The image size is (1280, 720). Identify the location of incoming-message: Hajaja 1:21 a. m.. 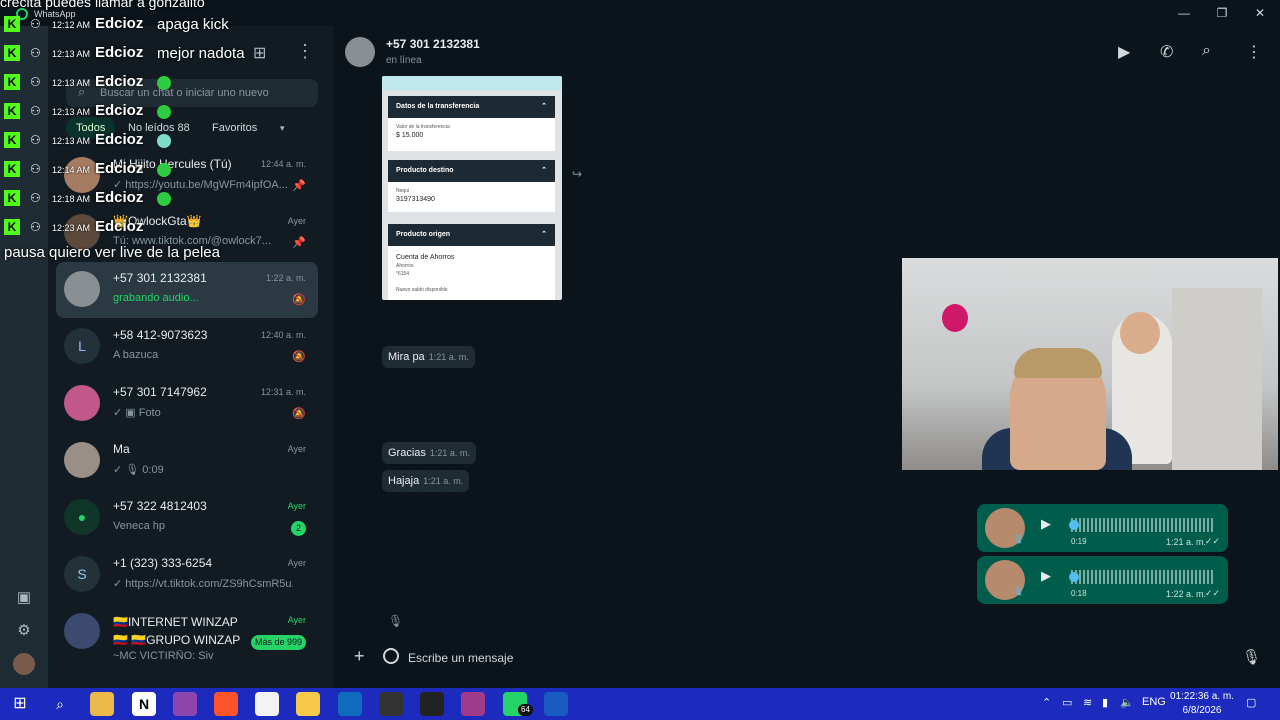
(426, 481).